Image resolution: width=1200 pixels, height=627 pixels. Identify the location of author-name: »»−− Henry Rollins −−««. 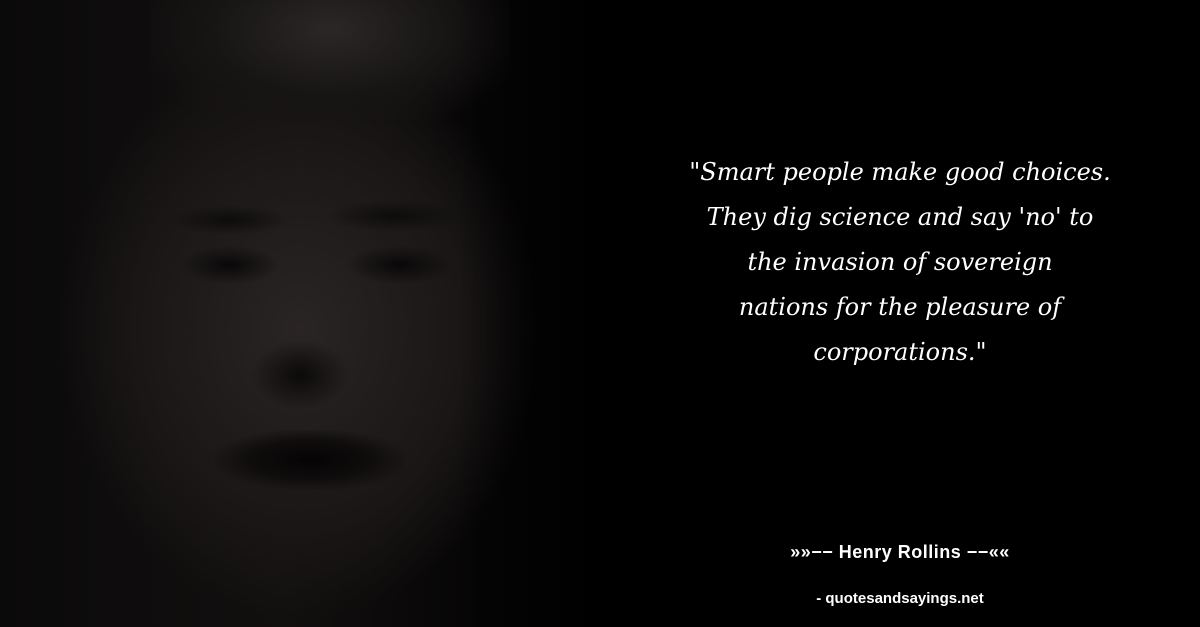
(900, 552).